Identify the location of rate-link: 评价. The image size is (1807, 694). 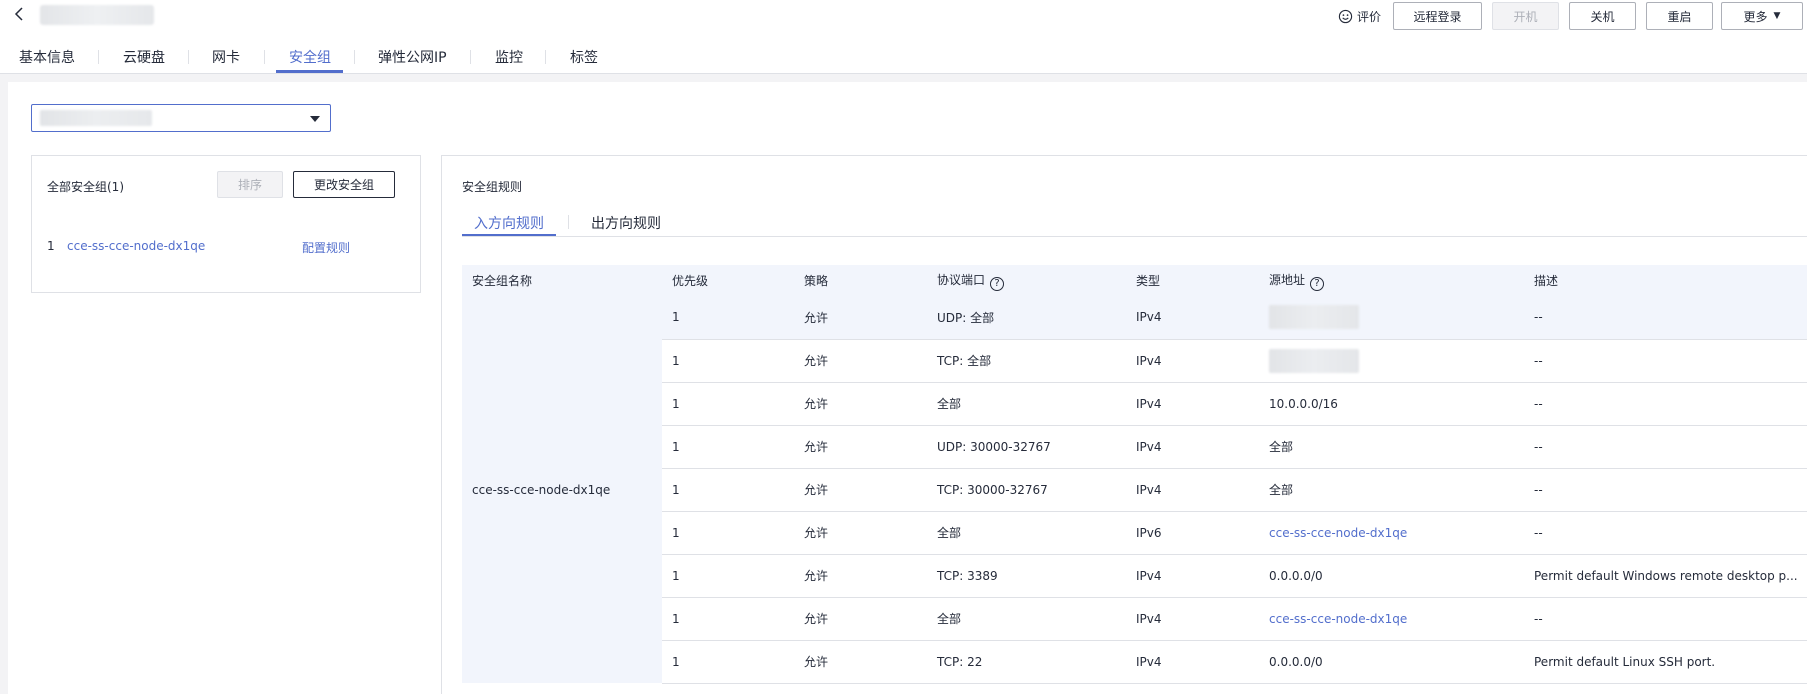
(1359, 16).